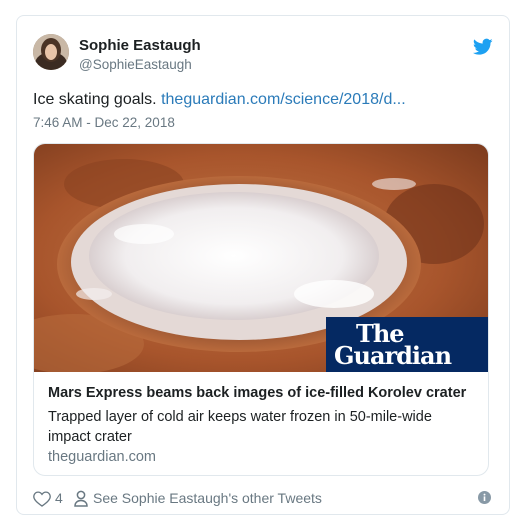 The height and width of the screenshot is (525, 522). I want to click on tweet-footer: 4 See Sophie Eastaugh's other Tweets, so click(263, 499).